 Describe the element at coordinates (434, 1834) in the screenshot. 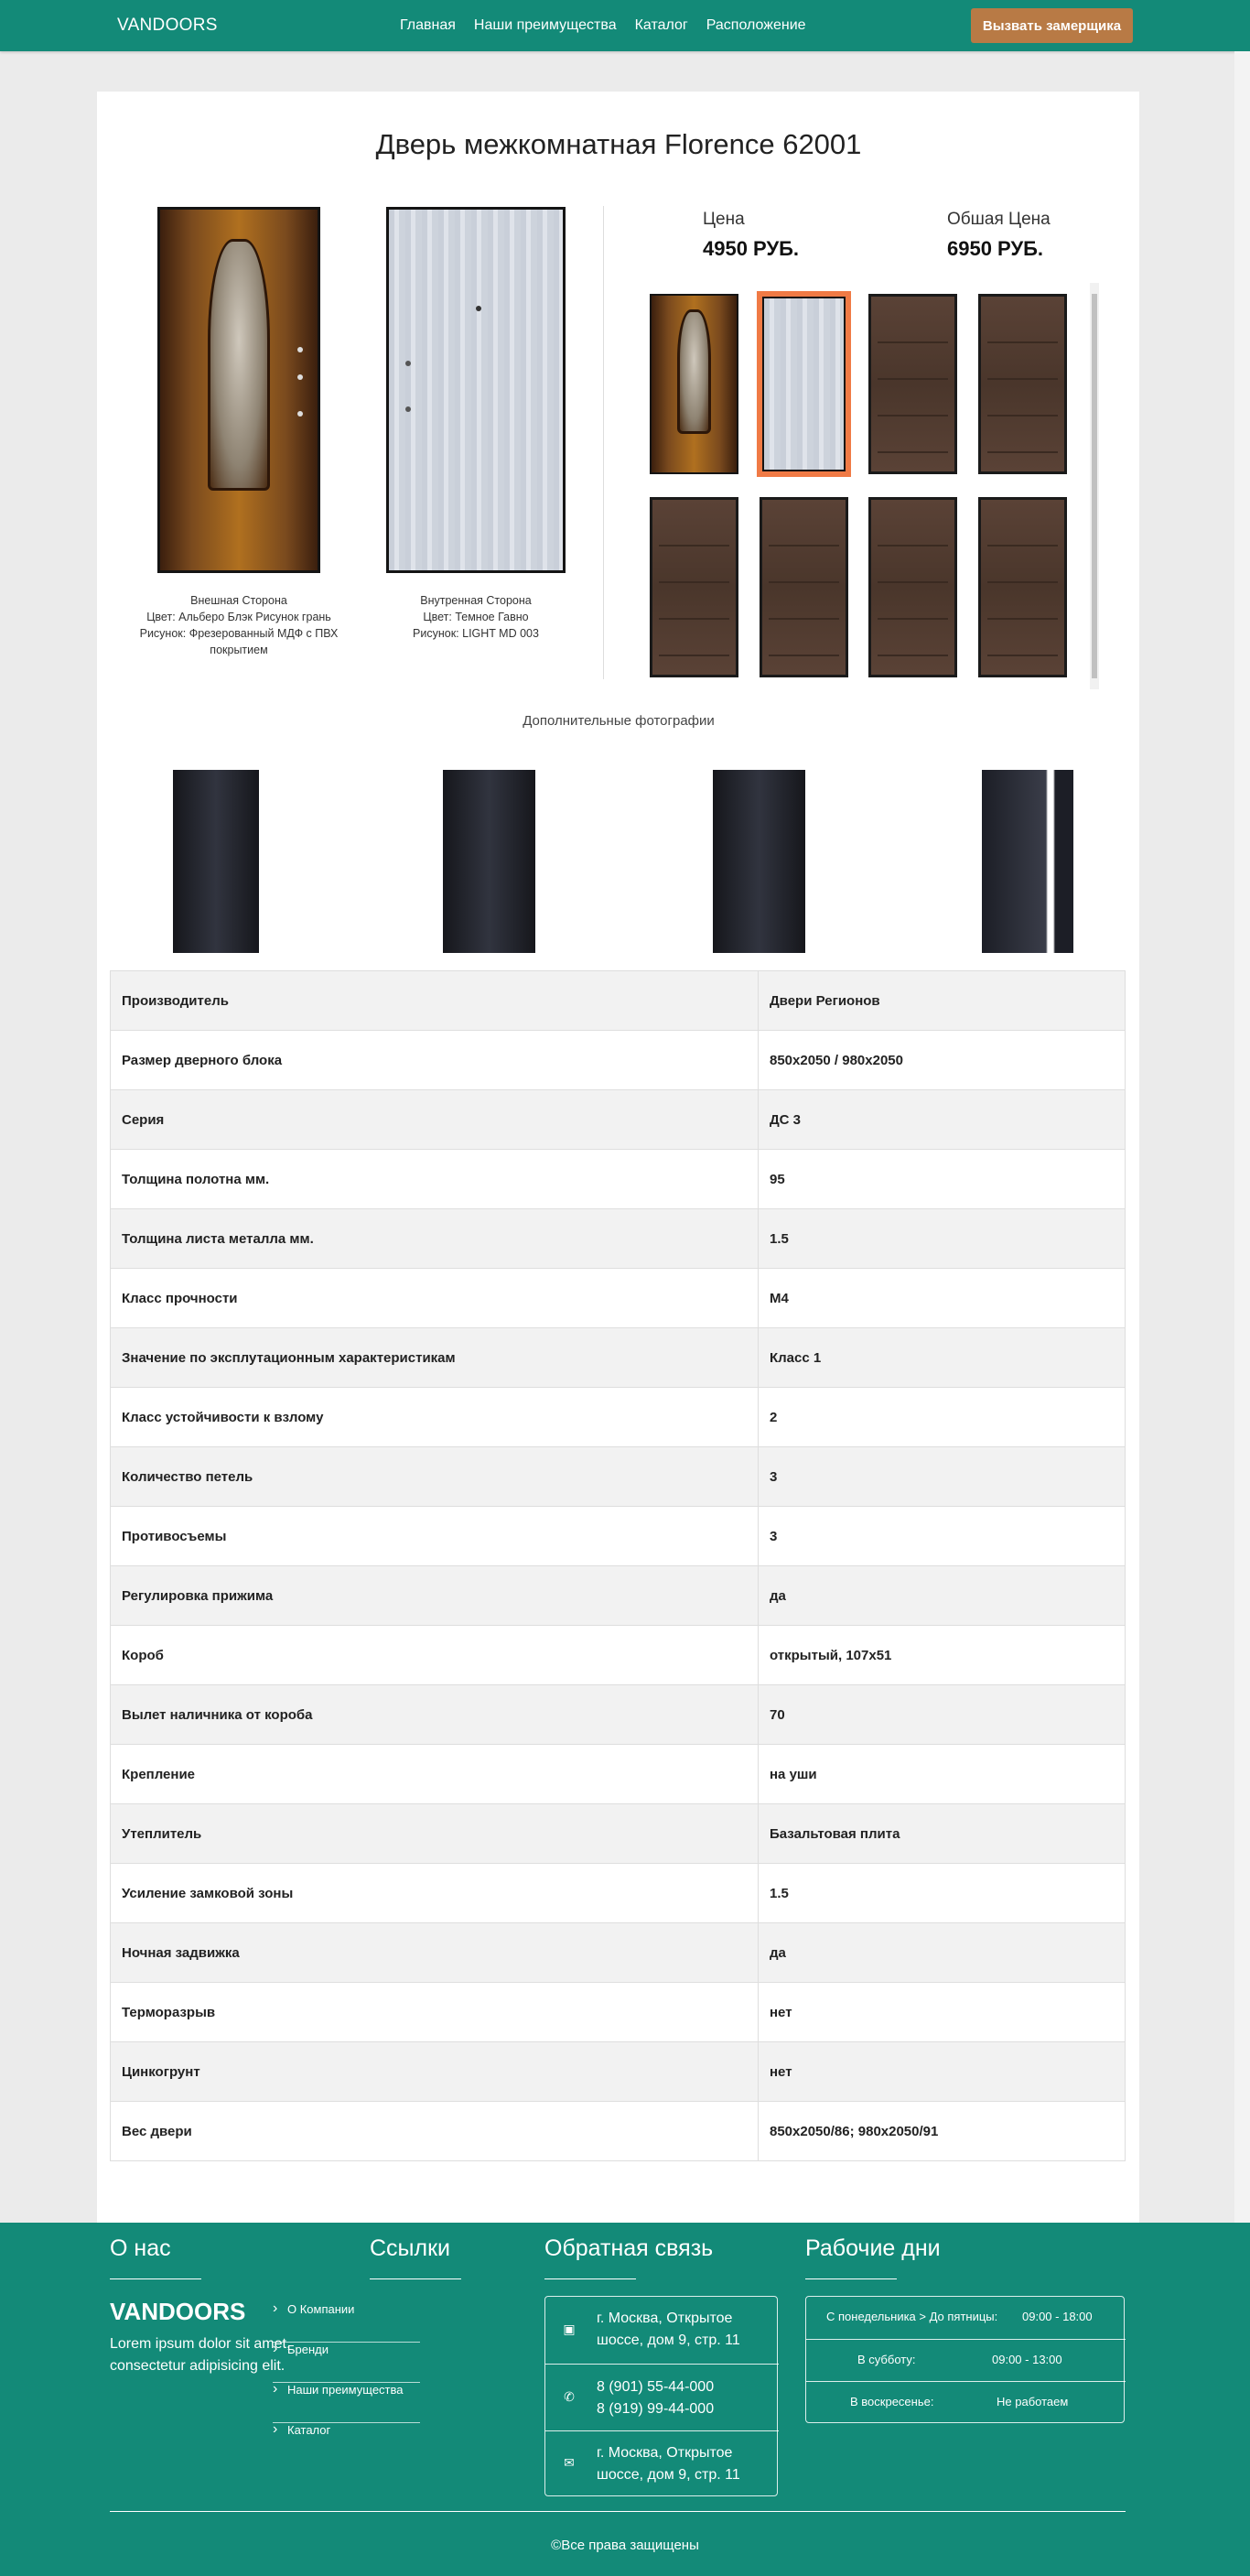

I see `spec-name: Утеплитель` at that location.